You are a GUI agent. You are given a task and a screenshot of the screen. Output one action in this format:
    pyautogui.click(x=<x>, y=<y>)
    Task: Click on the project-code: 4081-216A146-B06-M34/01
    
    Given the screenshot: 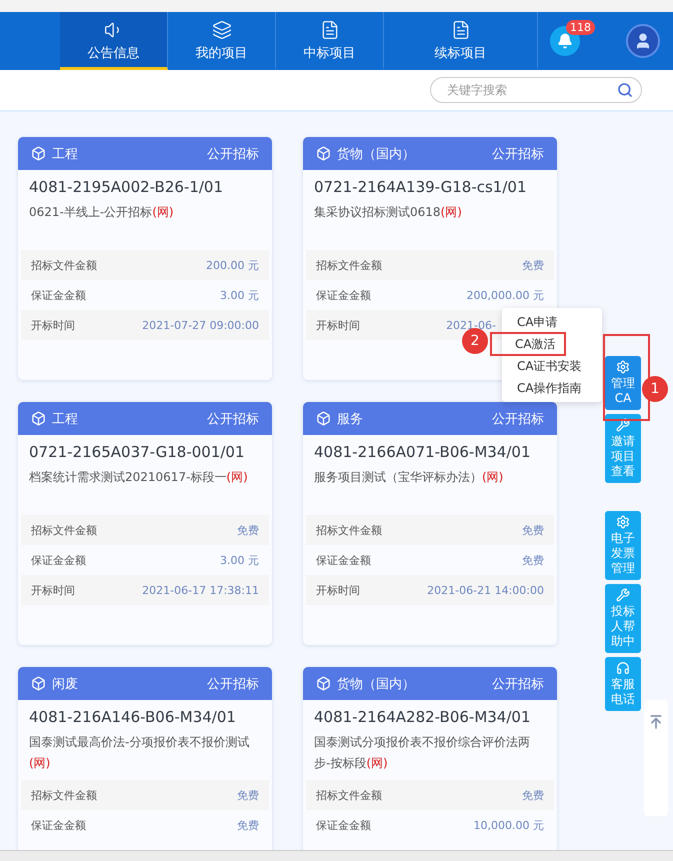 What is the action you would take?
    pyautogui.click(x=132, y=716)
    